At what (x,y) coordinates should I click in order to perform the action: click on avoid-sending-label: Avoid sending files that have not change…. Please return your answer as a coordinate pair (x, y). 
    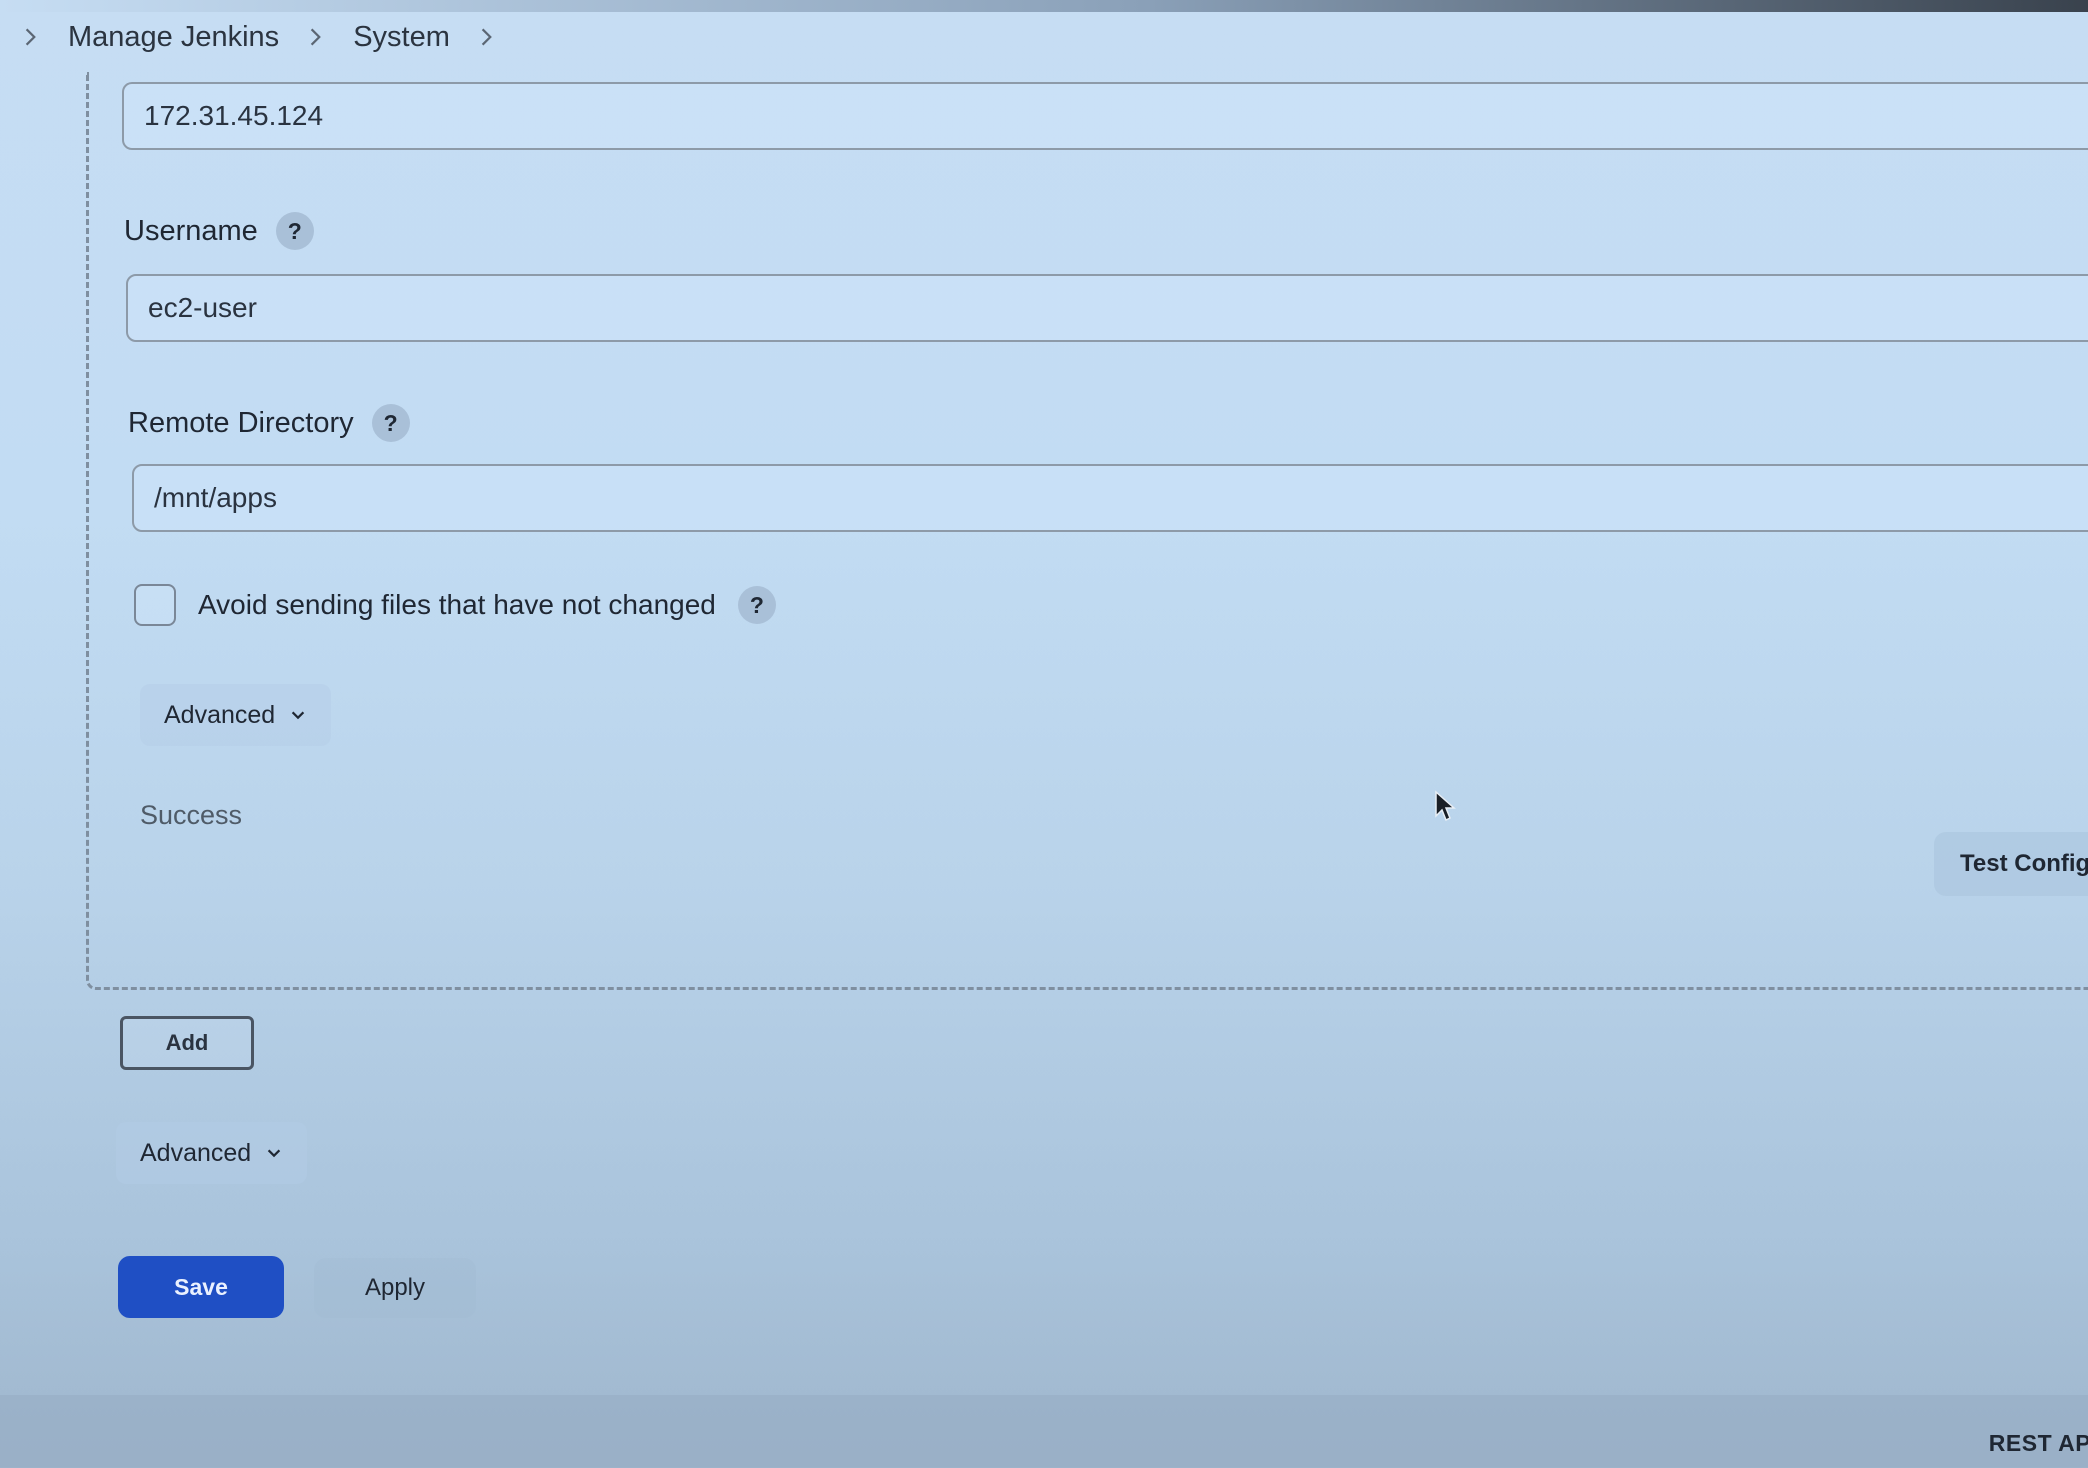
    Looking at the image, I should click on (457, 605).